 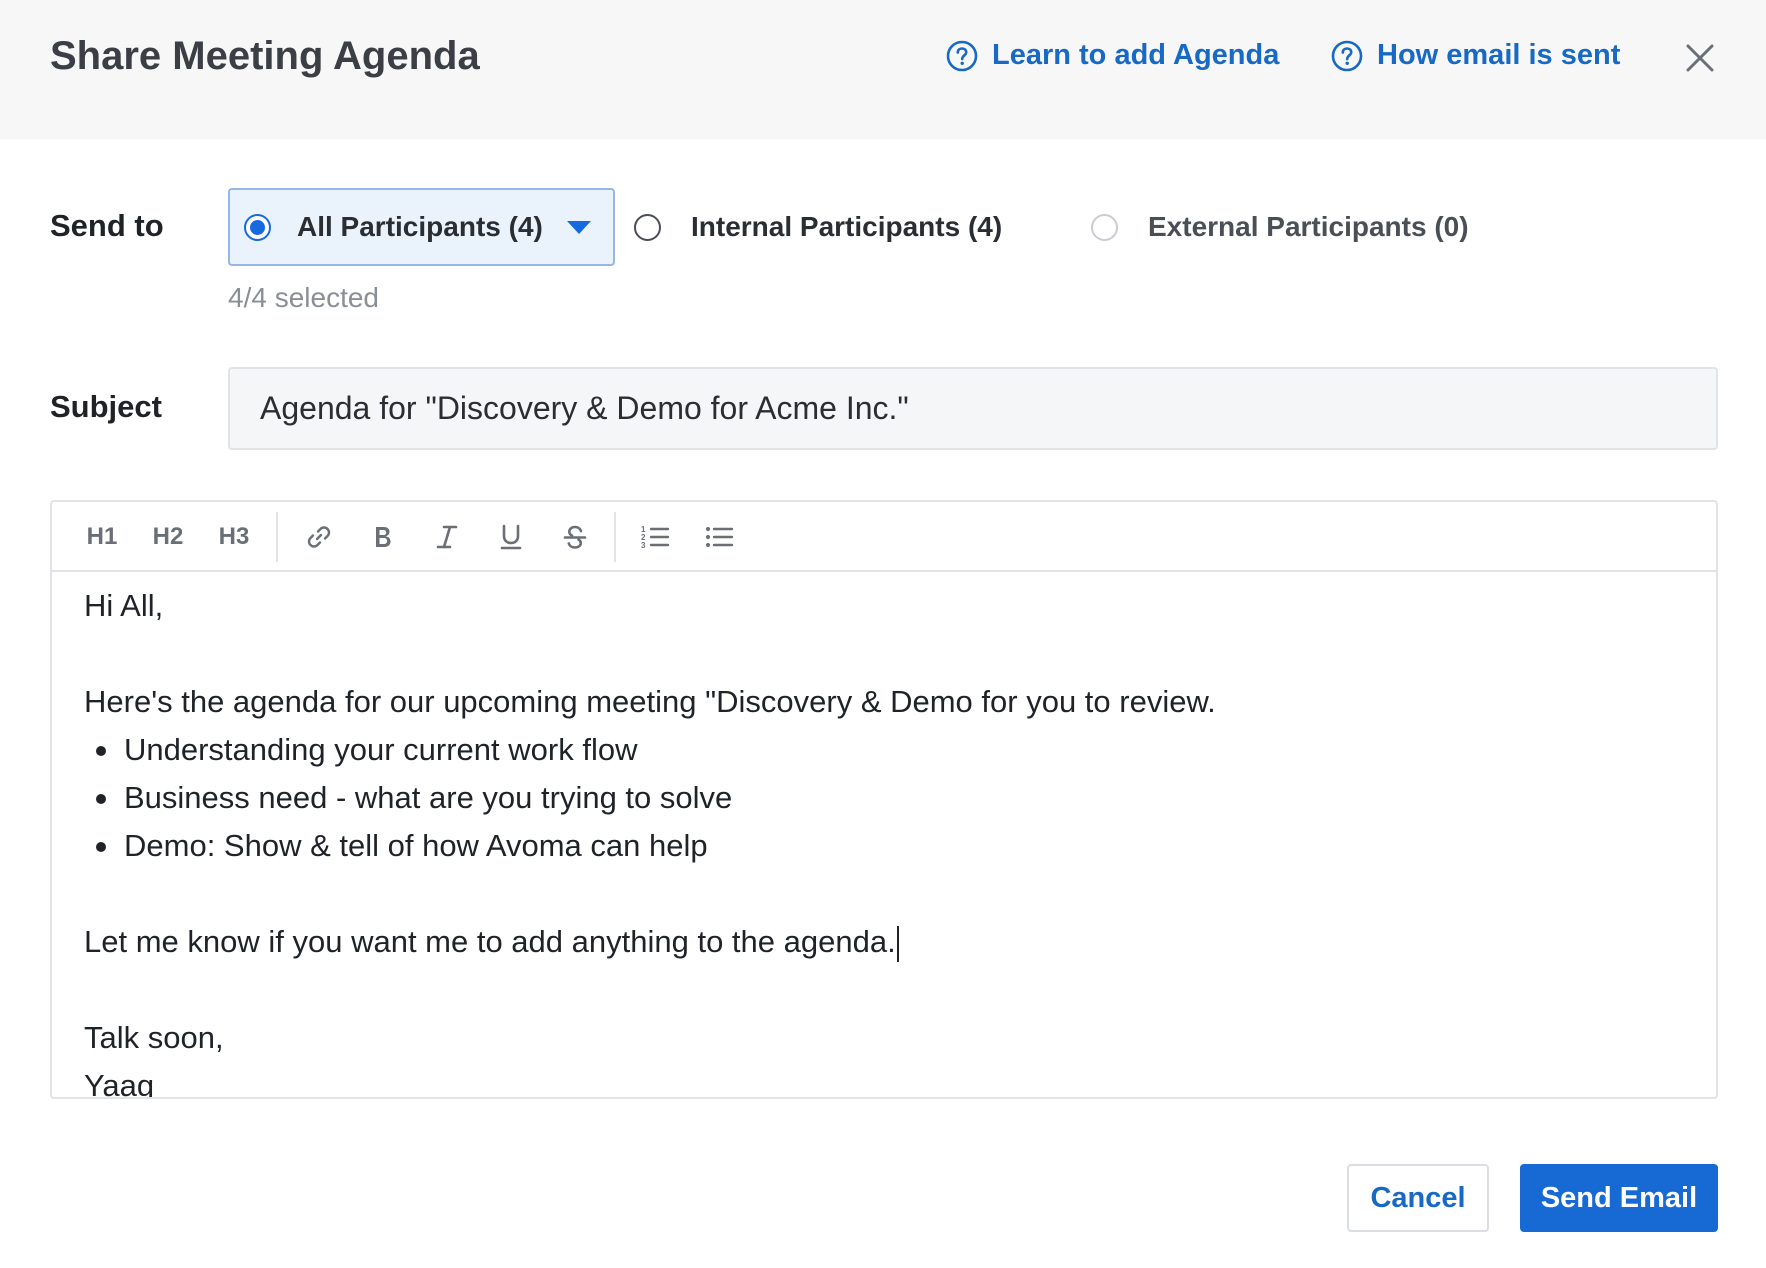 What do you see at coordinates (1499, 55) in the screenshot?
I see `how-email-sent-label: How email is sent` at bounding box center [1499, 55].